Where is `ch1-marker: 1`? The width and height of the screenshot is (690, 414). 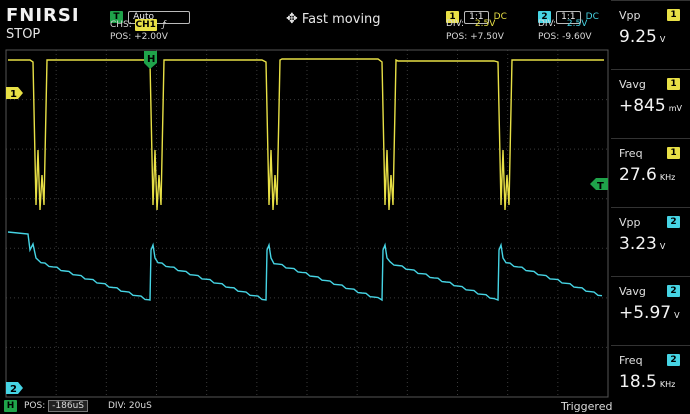 ch1-marker: 1 is located at coordinates (14, 93).